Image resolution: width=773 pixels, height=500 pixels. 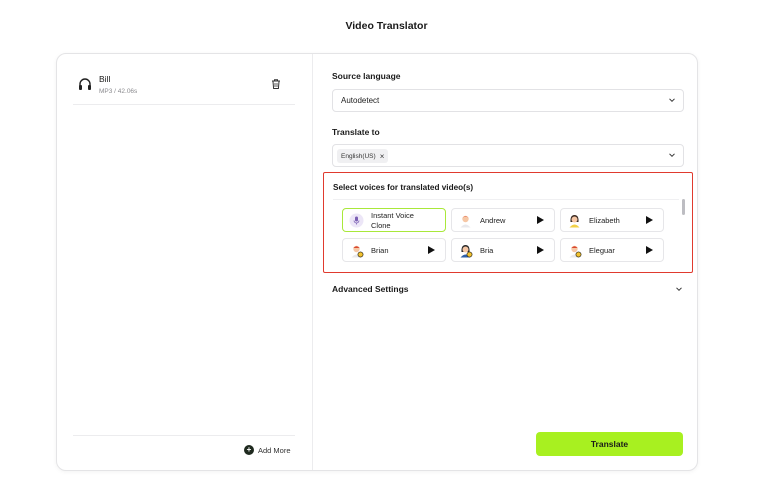 What do you see at coordinates (394, 250) in the screenshot?
I see `voice-card-brian: Brian` at bounding box center [394, 250].